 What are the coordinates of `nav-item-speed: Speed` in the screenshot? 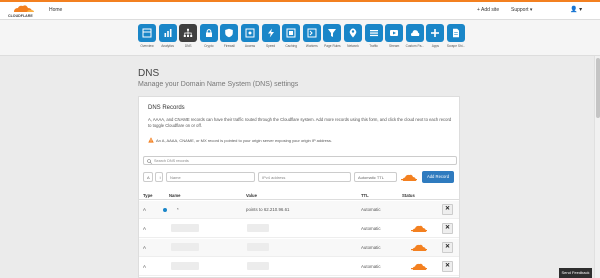 It's located at (271, 39).